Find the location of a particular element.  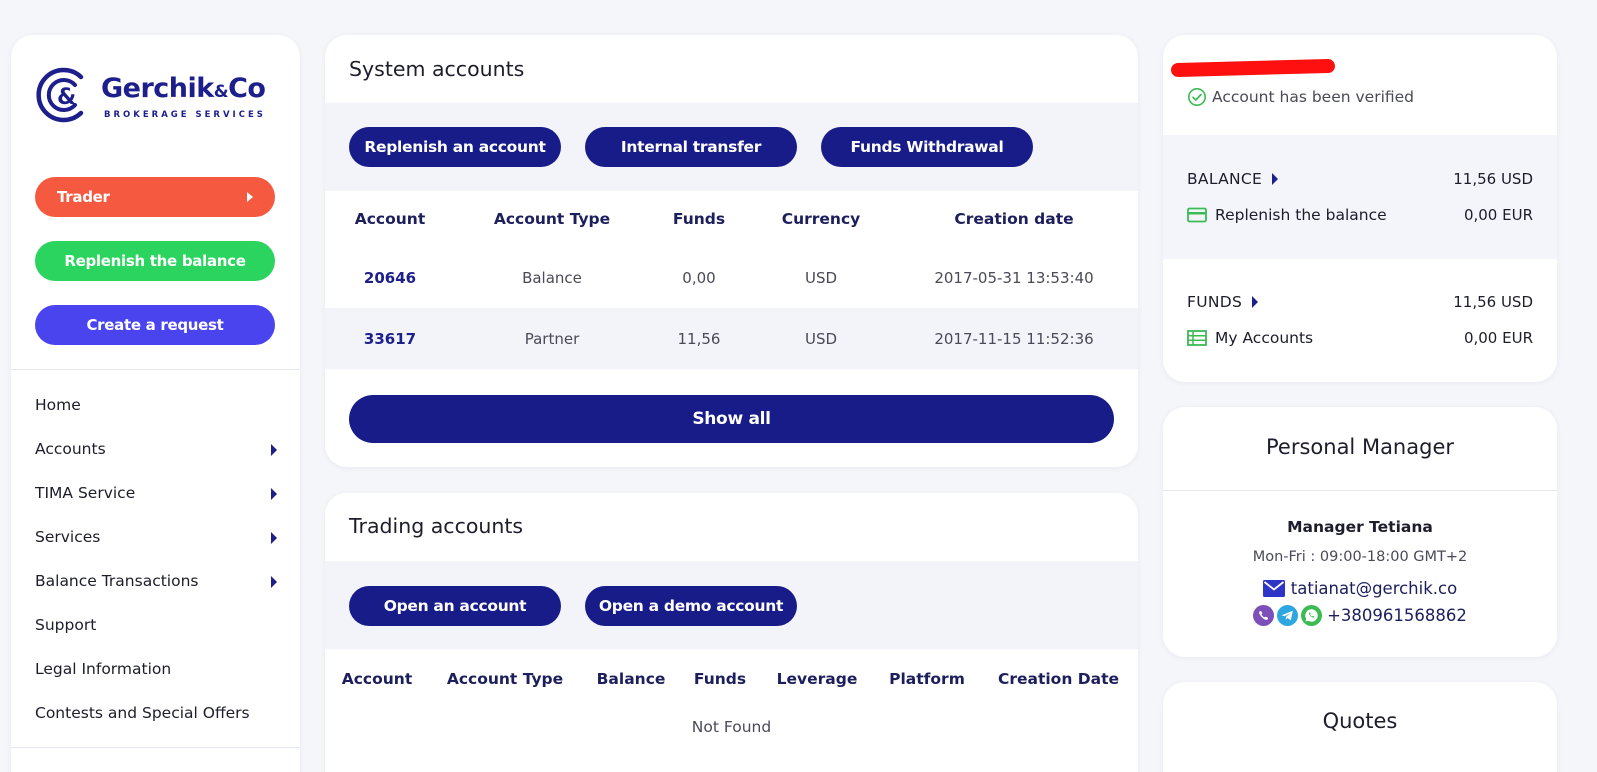

balance-toggle: BALANCE is located at coordinates (1233, 179).